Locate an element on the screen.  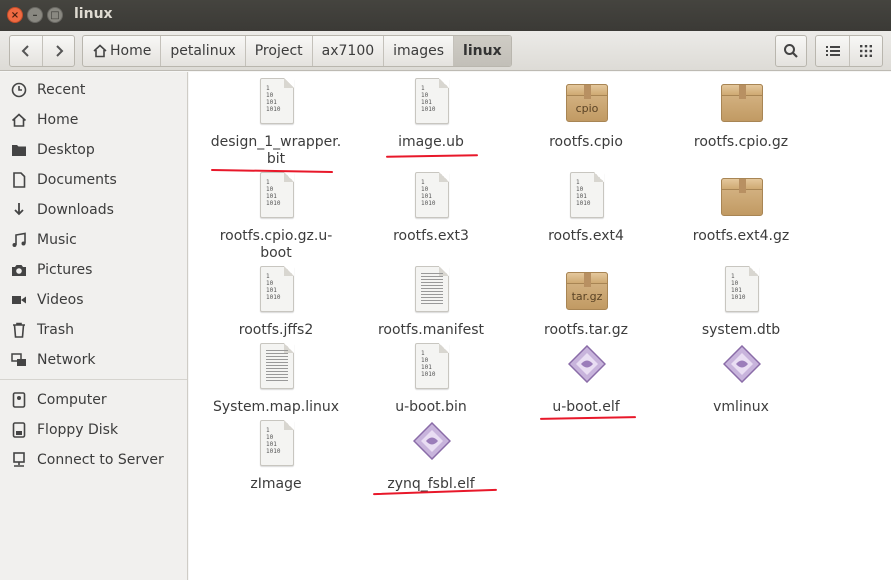
music-icon is located at coordinates (19, 239).